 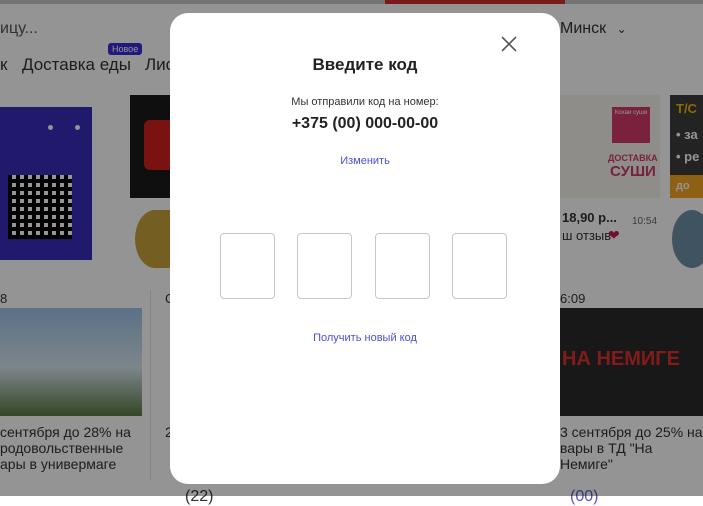 What do you see at coordinates (365, 123) in the screenshot?
I see `phone-number: +375 (00) 000-00-00` at bounding box center [365, 123].